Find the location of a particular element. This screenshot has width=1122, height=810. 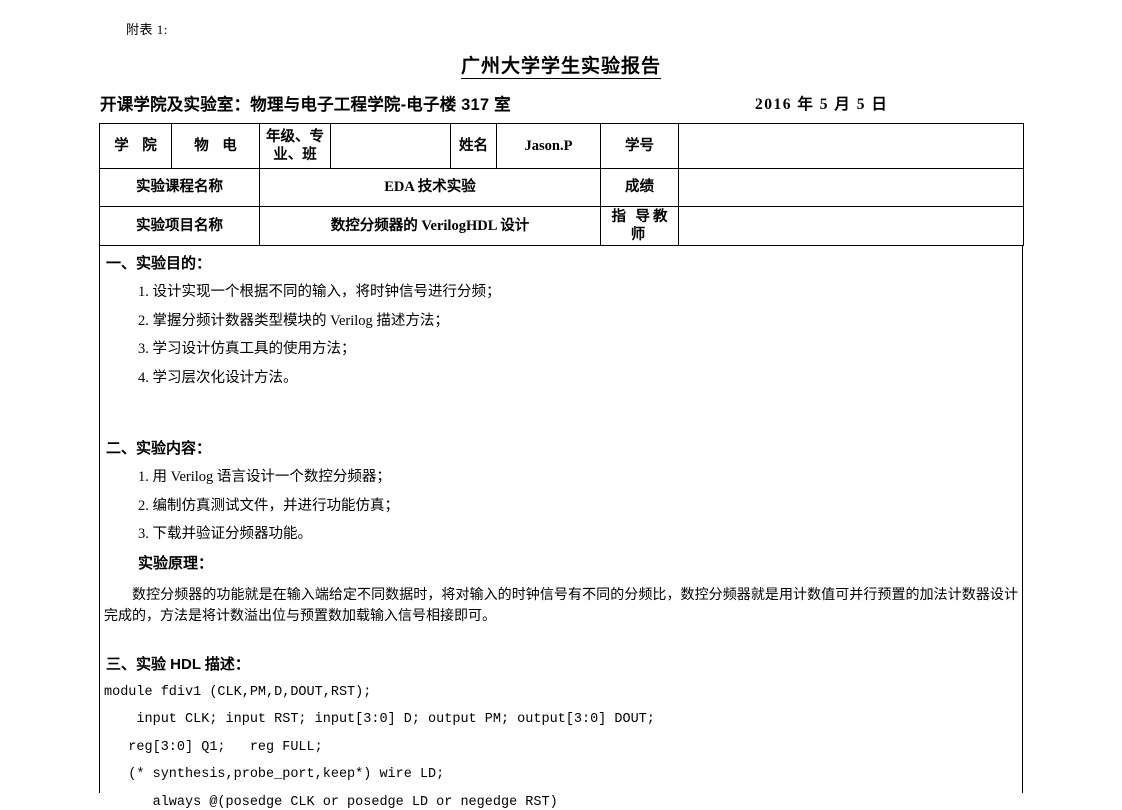

value-instructor is located at coordinates (851, 226).